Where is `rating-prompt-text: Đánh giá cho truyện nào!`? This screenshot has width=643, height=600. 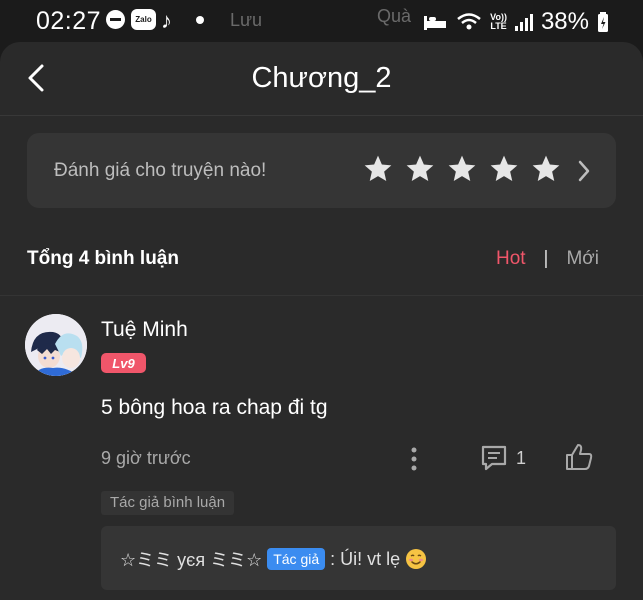 rating-prompt-text: Đánh giá cho truyện nào! is located at coordinates (160, 170).